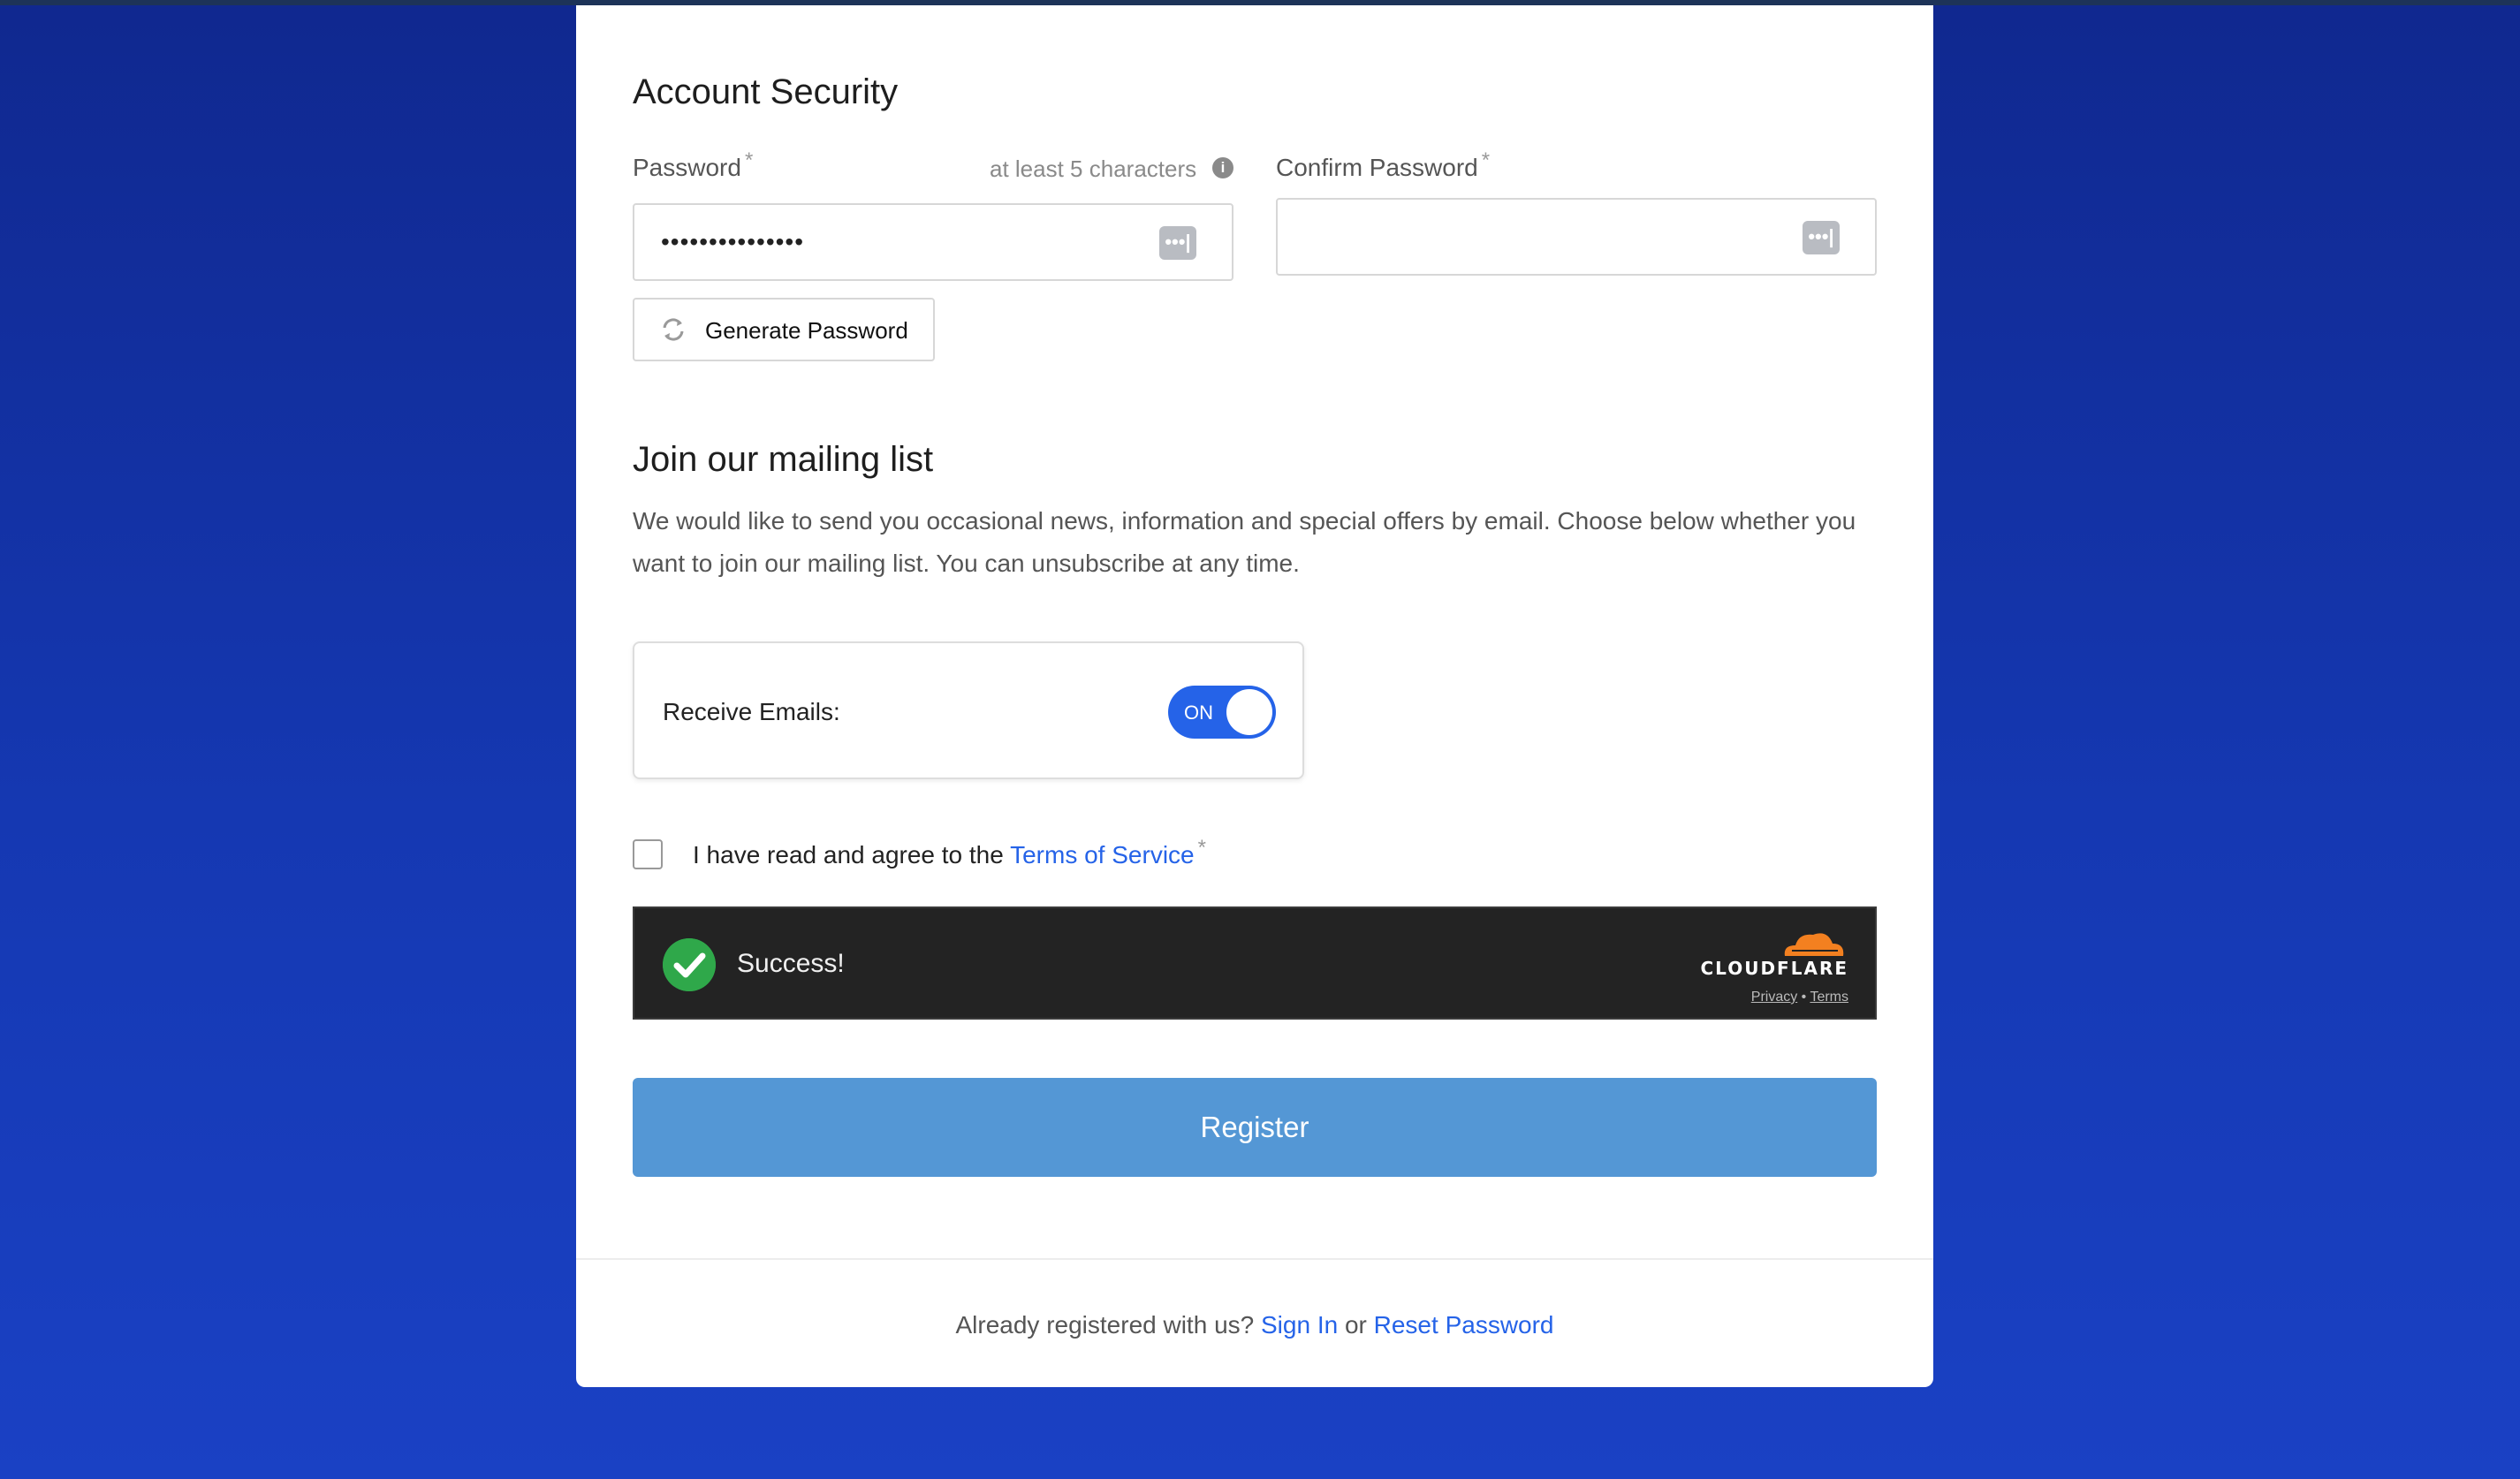 This screenshot has width=2520, height=1479. What do you see at coordinates (783, 459) in the screenshot?
I see `mailing-list-heading: Join our mailing list` at bounding box center [783, 459].